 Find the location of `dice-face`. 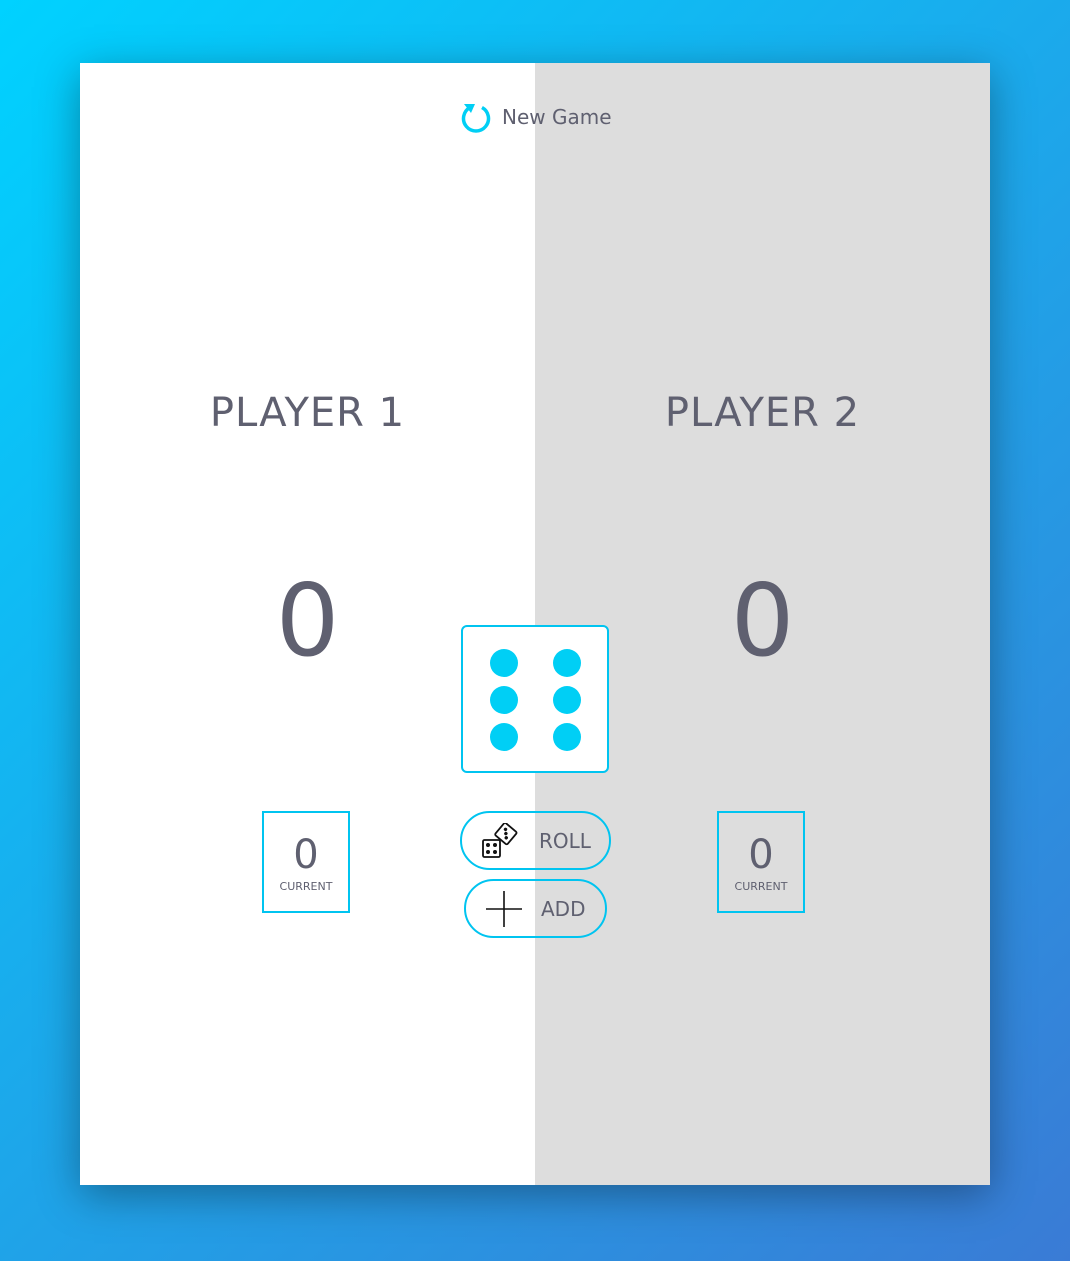

dice-face is located at coordinates (535, 699).